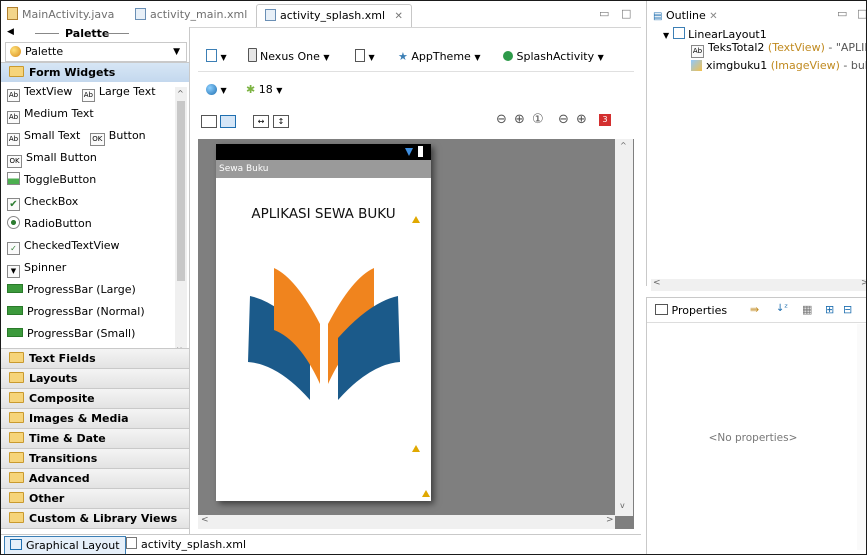 This screenshot has height=555, width=867. Describe the element at coordinates (71, 334) in the screenshot. I see `palette-item-progressbar-small: ProgressBar (Small)` at that location.